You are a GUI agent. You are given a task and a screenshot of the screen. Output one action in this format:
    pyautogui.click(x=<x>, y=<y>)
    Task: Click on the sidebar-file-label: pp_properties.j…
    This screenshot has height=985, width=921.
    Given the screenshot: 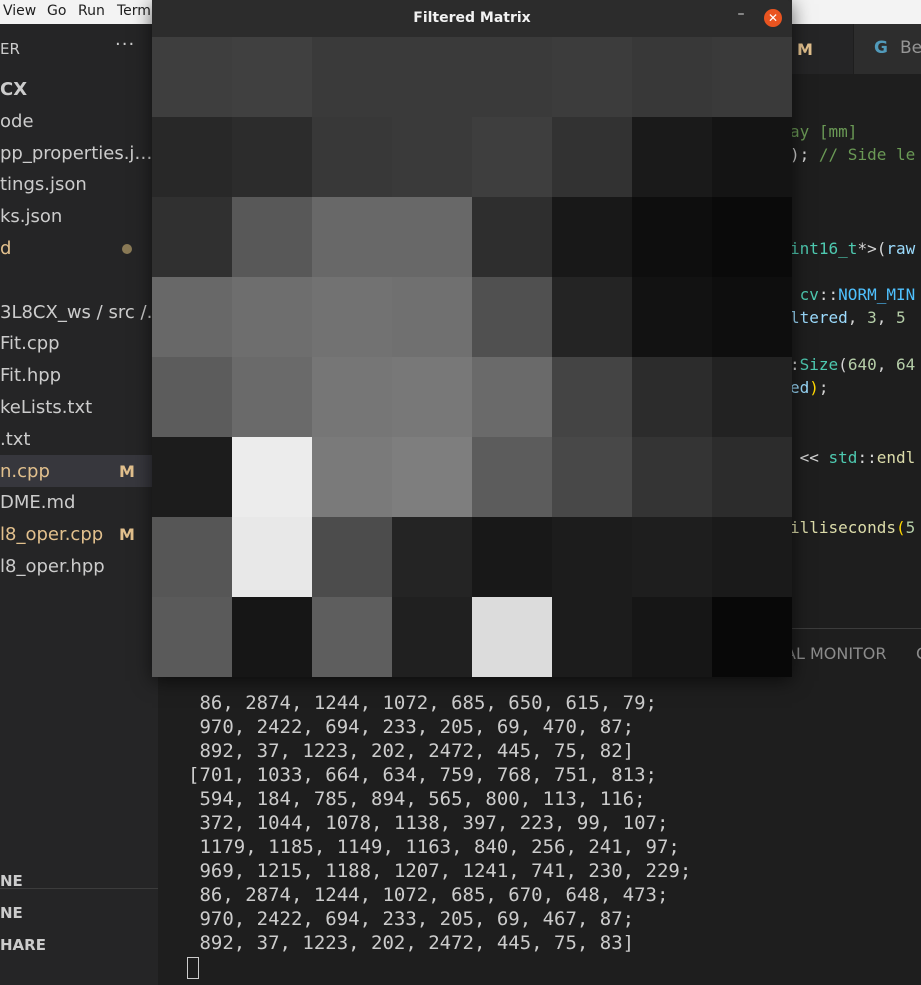 What is the action you would take?
    pyautogui.click(x=76, y=153)
    